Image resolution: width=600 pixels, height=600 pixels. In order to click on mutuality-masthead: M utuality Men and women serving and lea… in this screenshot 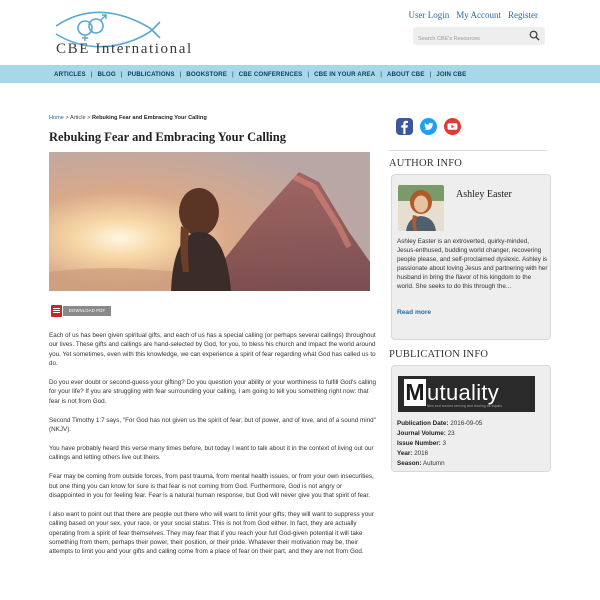, I will do `click(466, 394)`.